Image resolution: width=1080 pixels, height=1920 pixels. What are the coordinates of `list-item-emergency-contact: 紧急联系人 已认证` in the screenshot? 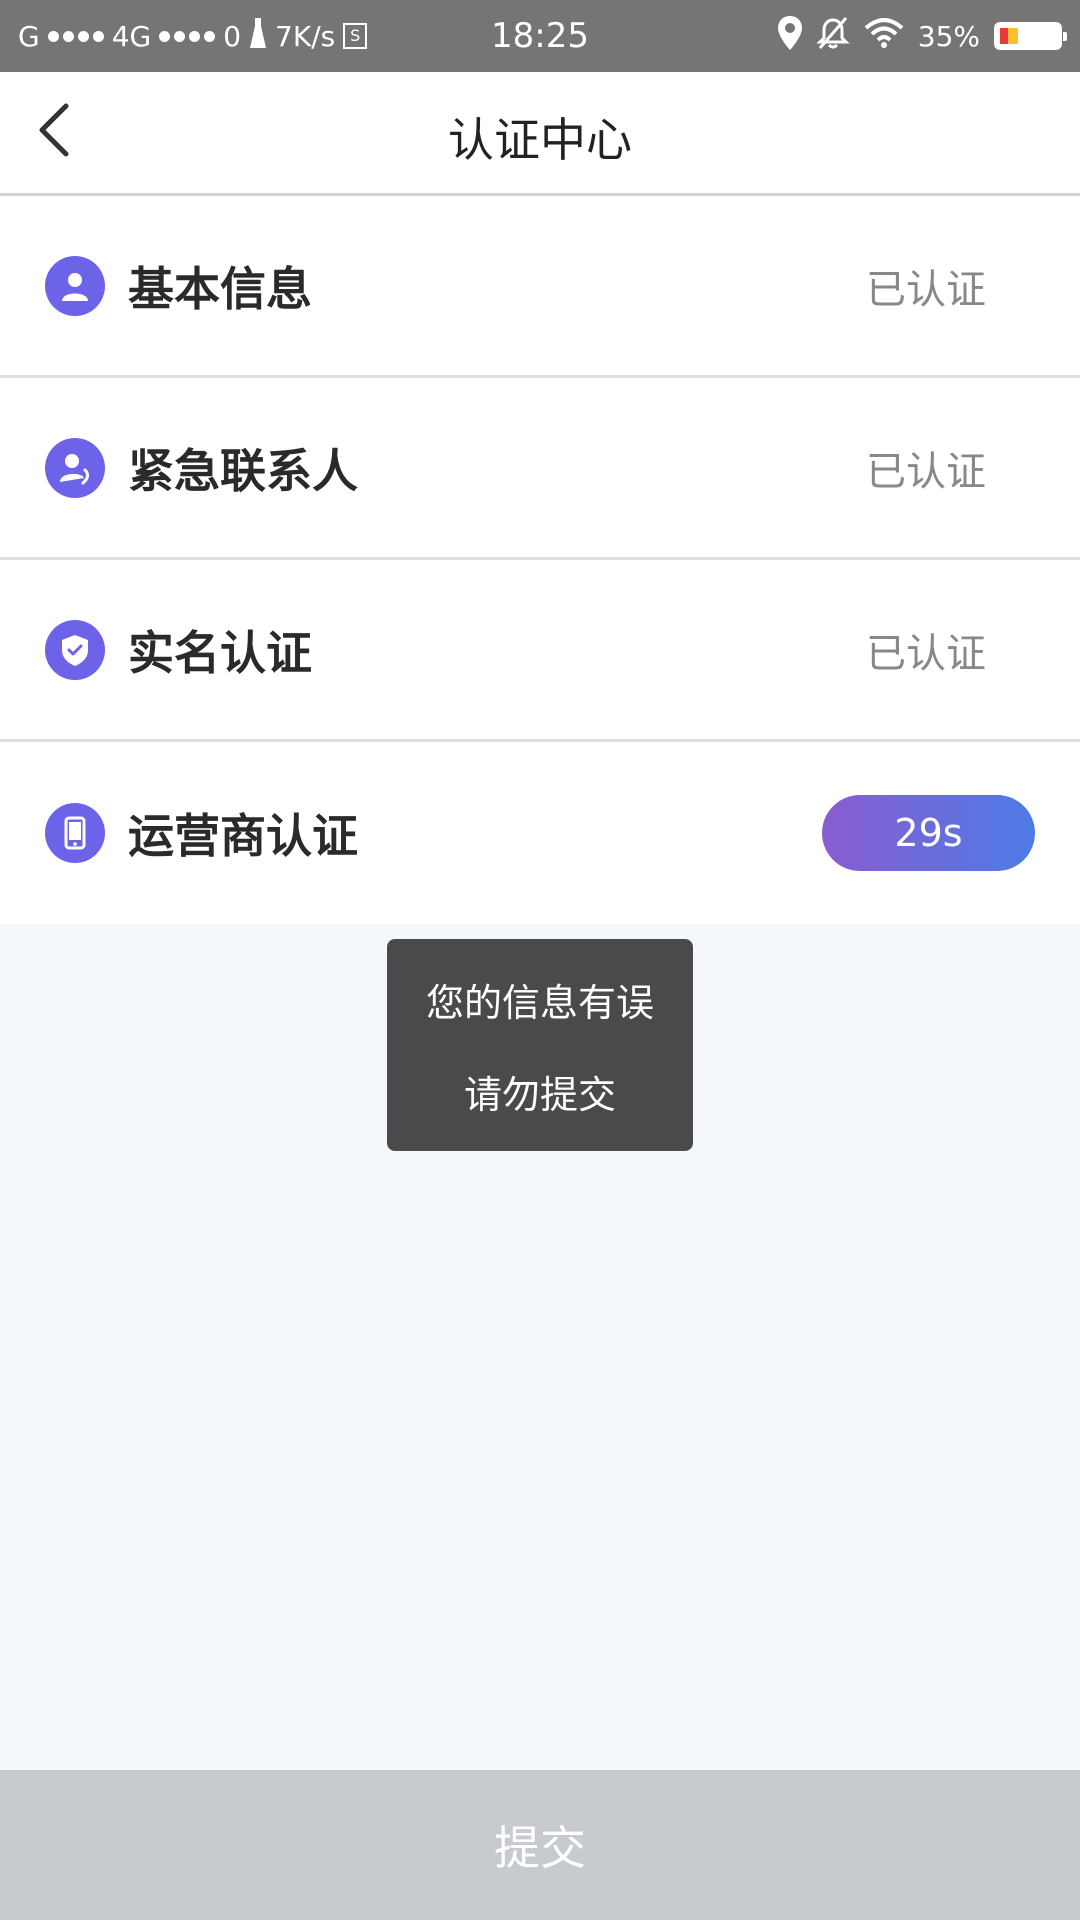 It's located at (540, 469).